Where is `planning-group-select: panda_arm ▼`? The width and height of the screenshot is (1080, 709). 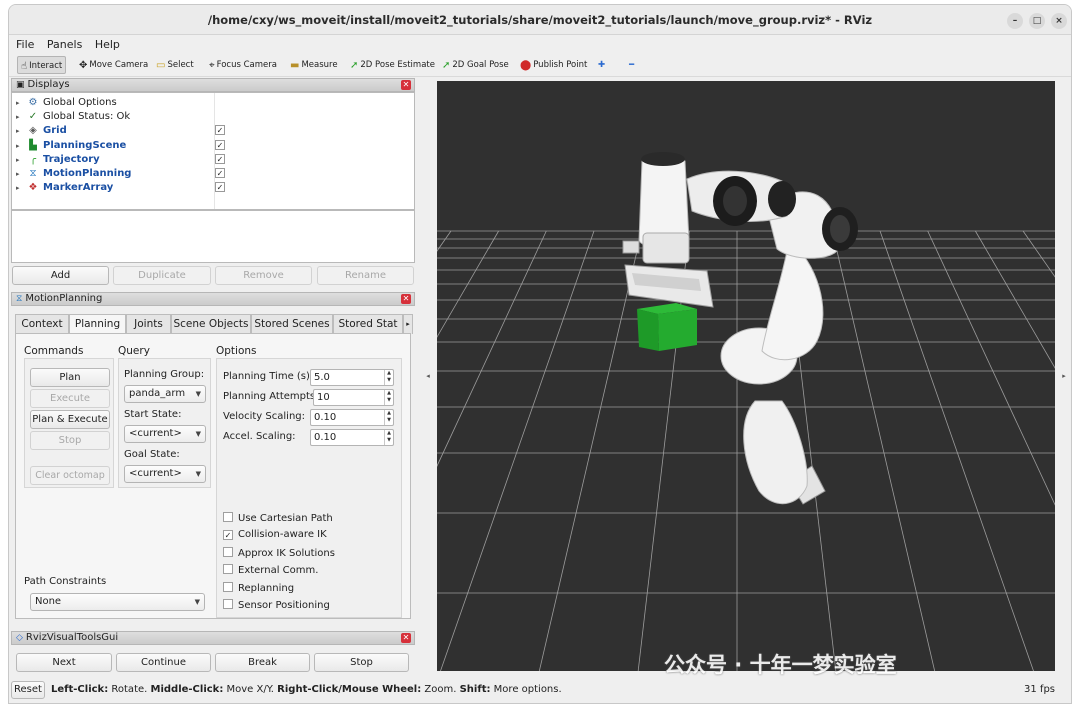
planning-group-select: panda_arm ▼ is located at coordinates (165, 394).